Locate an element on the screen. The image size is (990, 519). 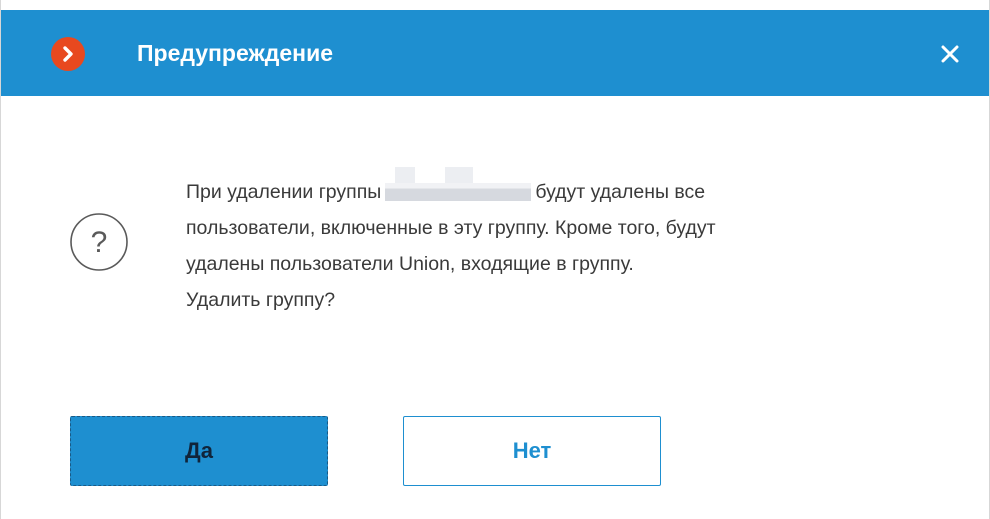
message-line-1-start: При удалении группы is located at coordinates (284, 192).